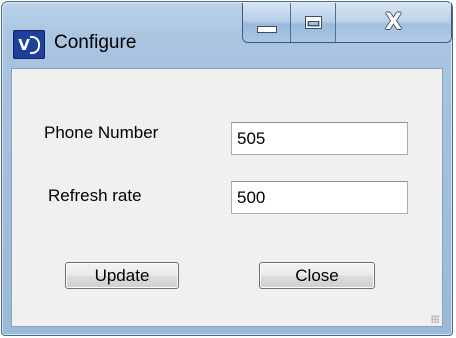 This screenshot has height=338, width=456. I want to click on app-icon-glyph: V, so click(24, 44).